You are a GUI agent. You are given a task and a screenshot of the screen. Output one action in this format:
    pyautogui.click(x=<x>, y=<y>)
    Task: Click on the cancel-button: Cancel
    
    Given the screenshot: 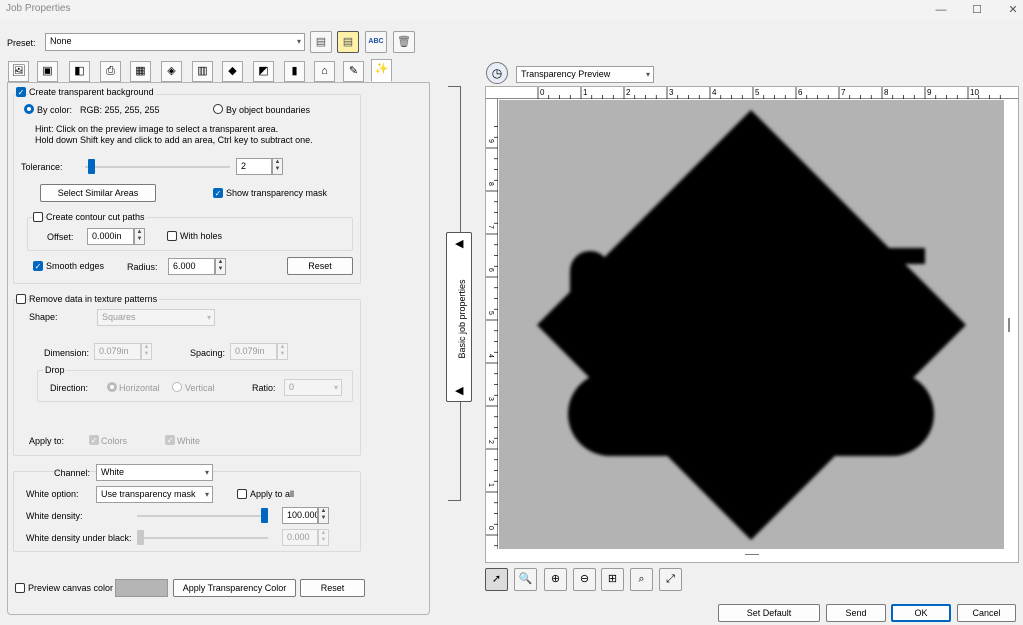 What is the action you would take?
    pyautogui.click(x=986, y=613)
    